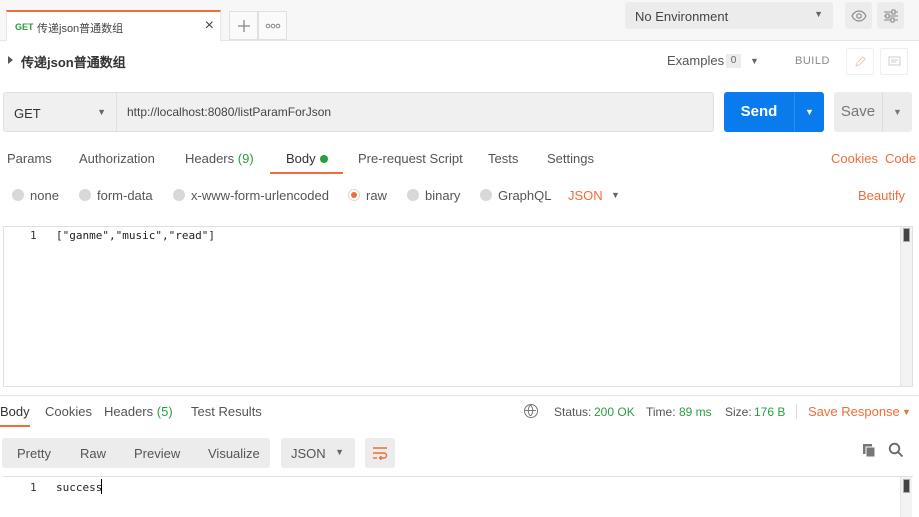  I want to click on request-body-code: ["ganme","music","read"], so click(135, 235).